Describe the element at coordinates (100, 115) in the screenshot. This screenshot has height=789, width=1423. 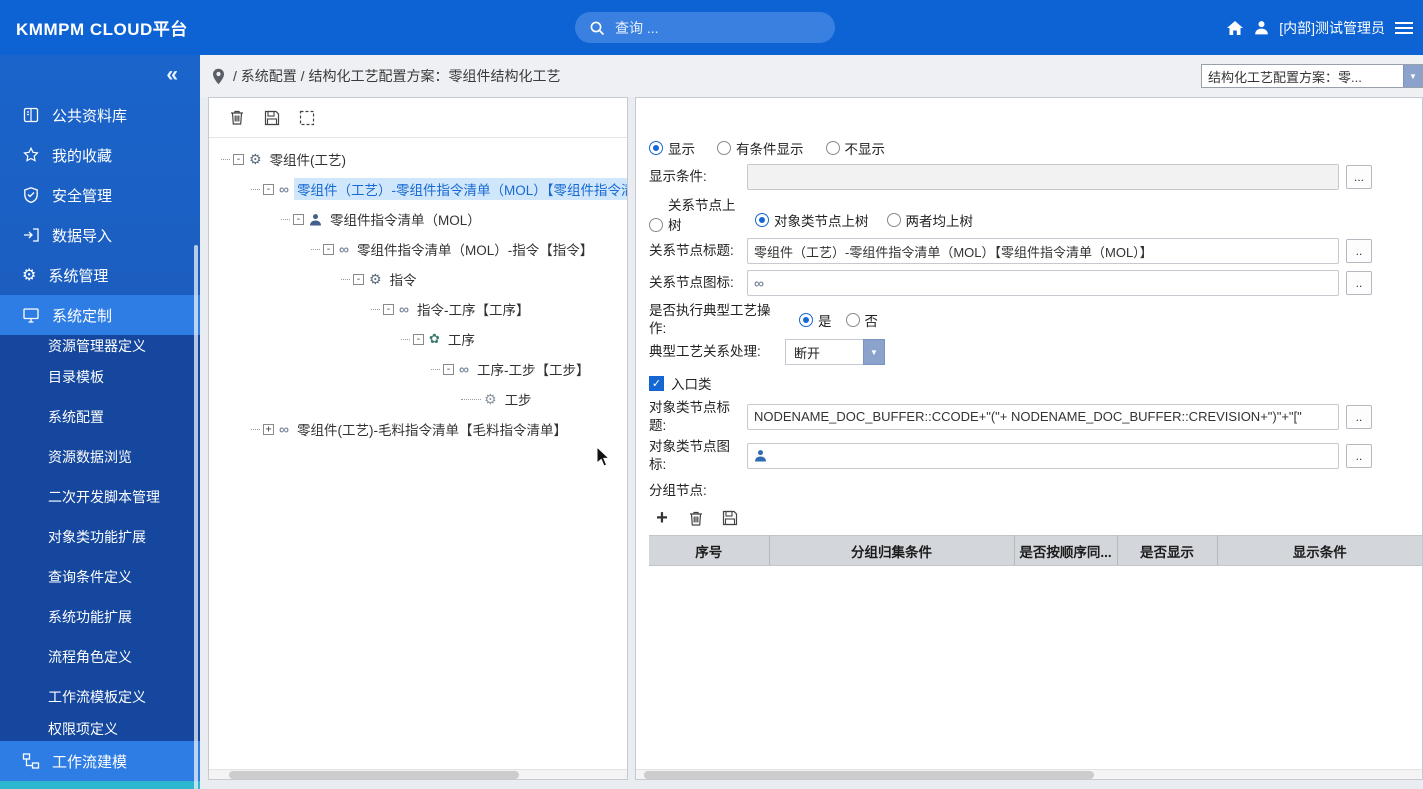
I see `sidebar-item-public-library: 公共资料库` at that location.